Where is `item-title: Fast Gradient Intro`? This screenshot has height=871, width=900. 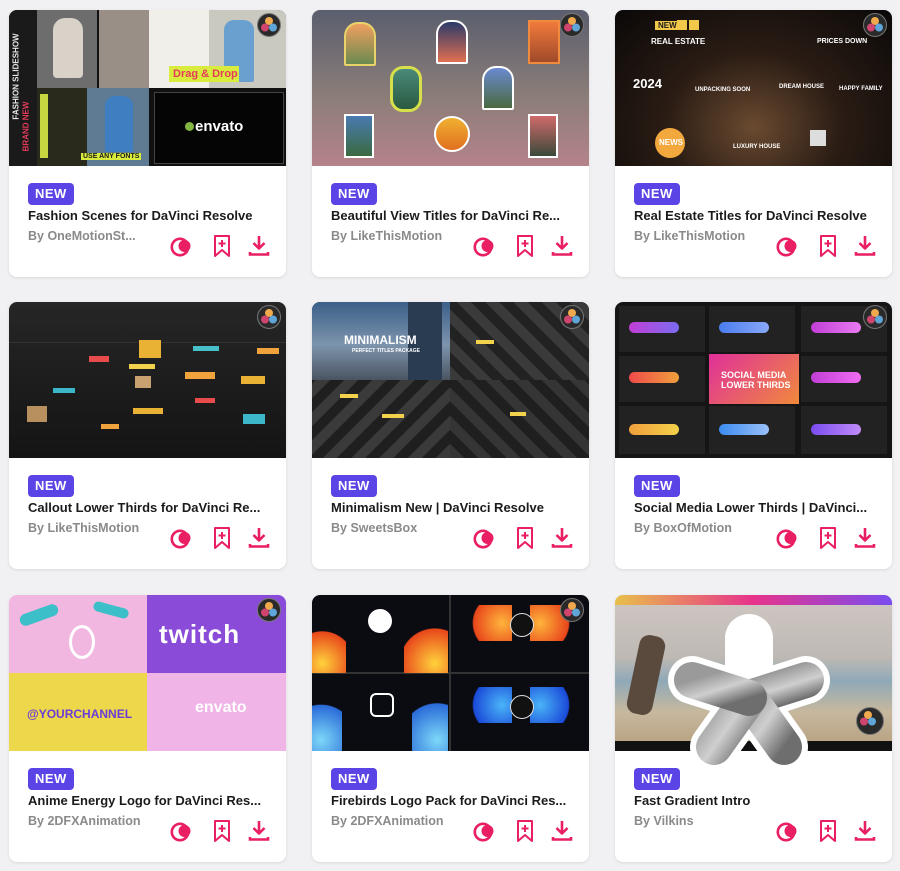
item-title: Fast Gradient Intro is located at coordinates (756, 800).